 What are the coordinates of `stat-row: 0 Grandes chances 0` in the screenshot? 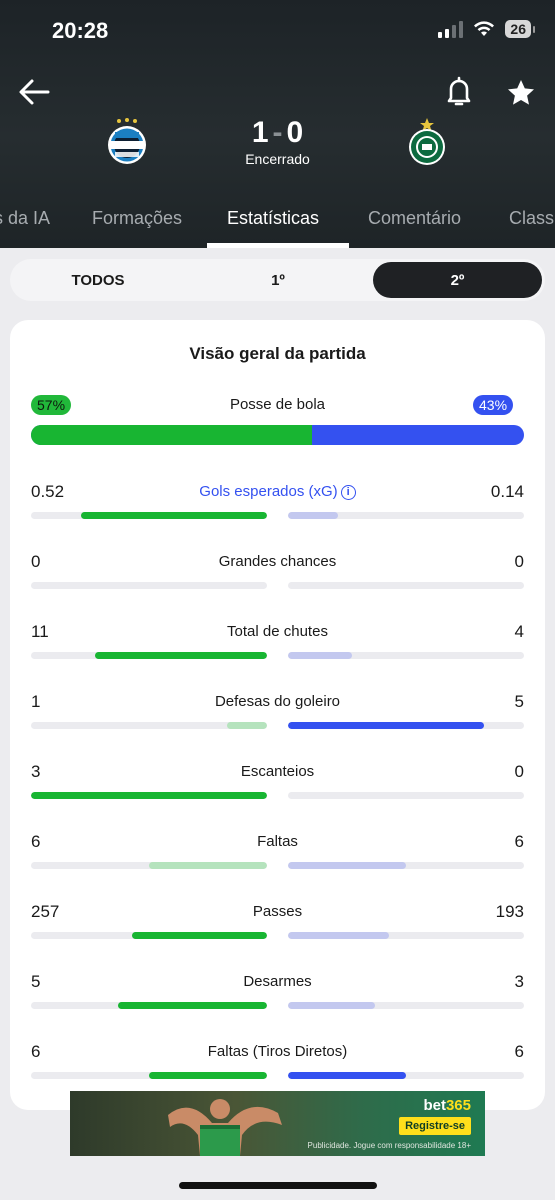 It's located at (277, 582).